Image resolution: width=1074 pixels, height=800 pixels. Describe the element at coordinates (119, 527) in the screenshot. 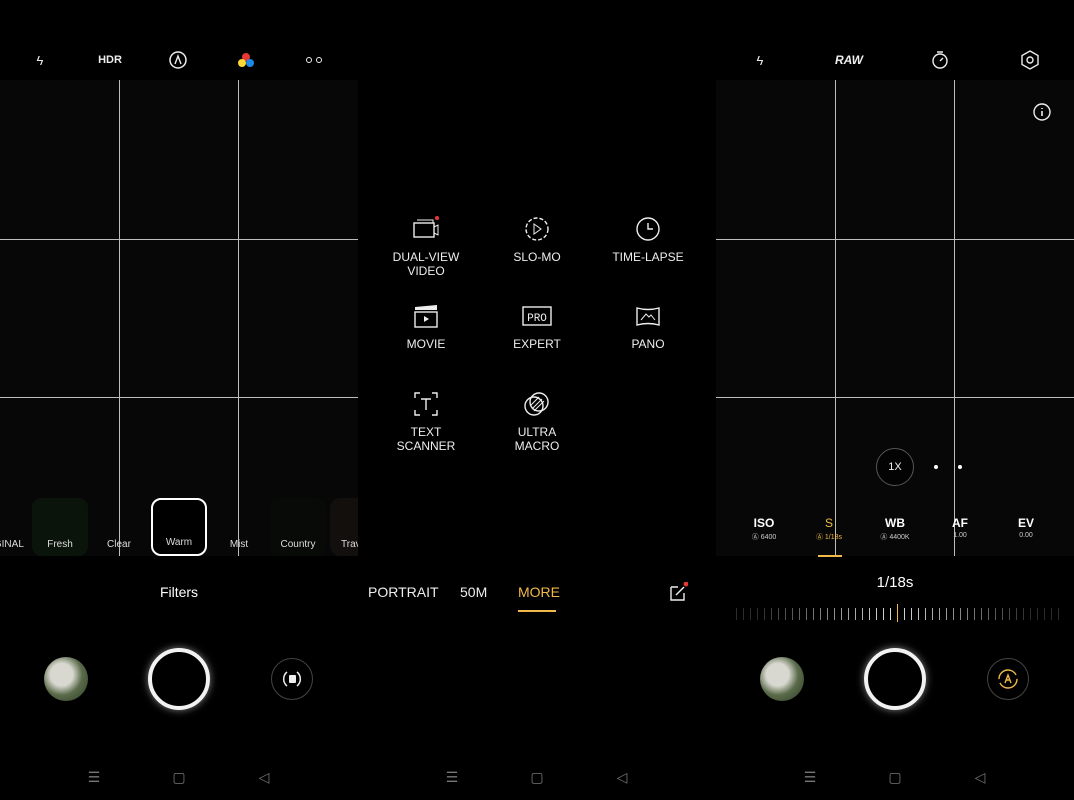

I see `filter-clear: Clear` at that location.